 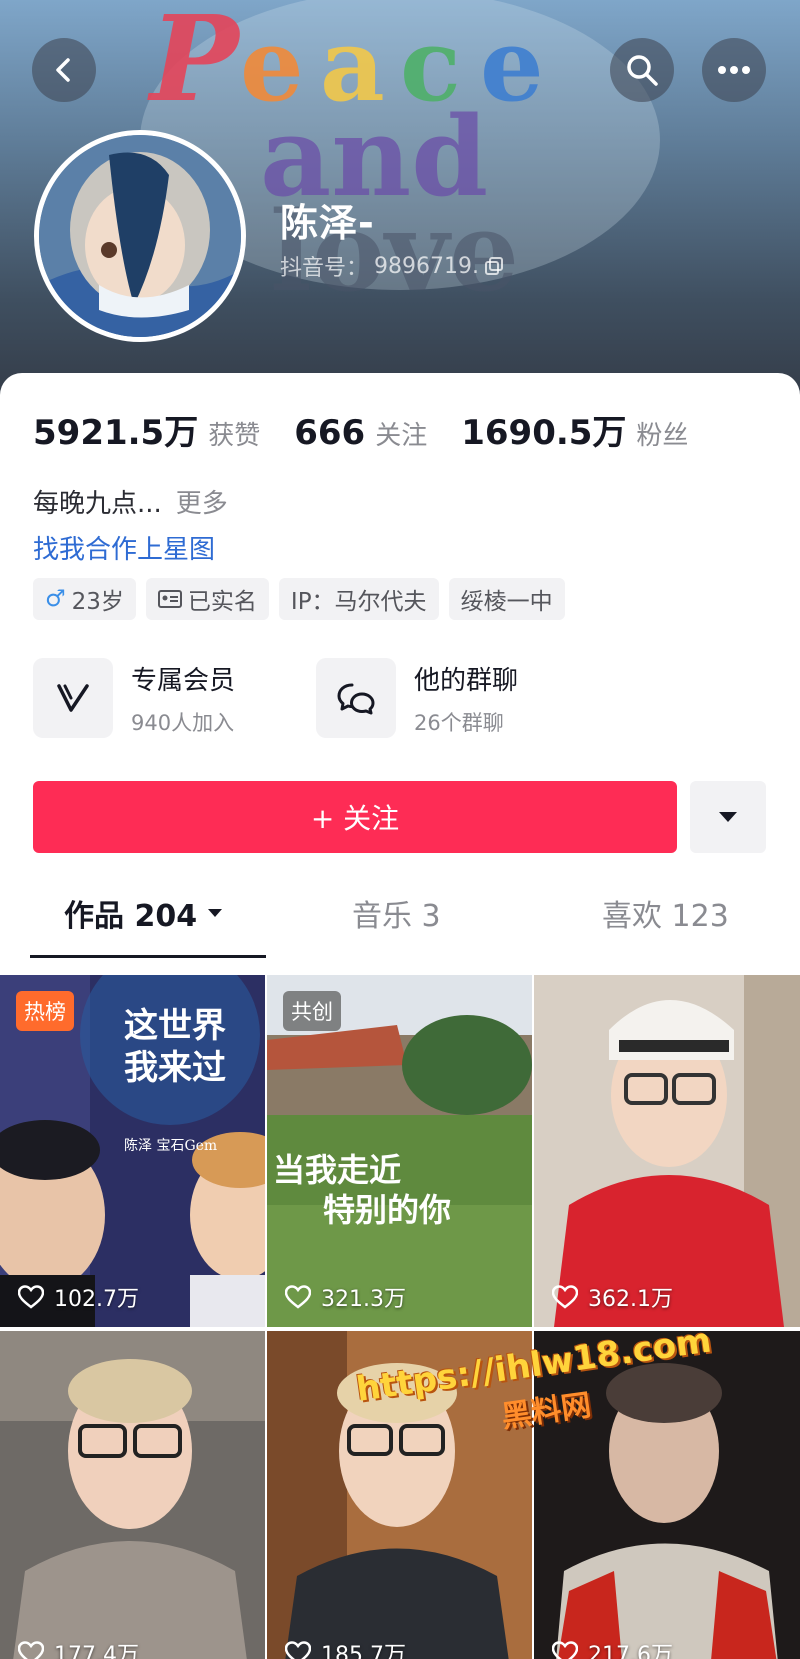 I want to click on like-count-value: 321.3万, so click(x=363, y=1299).